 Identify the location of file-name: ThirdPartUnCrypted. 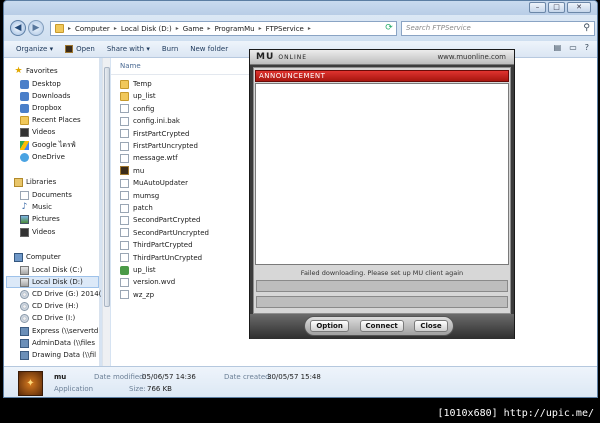
(168, 257).